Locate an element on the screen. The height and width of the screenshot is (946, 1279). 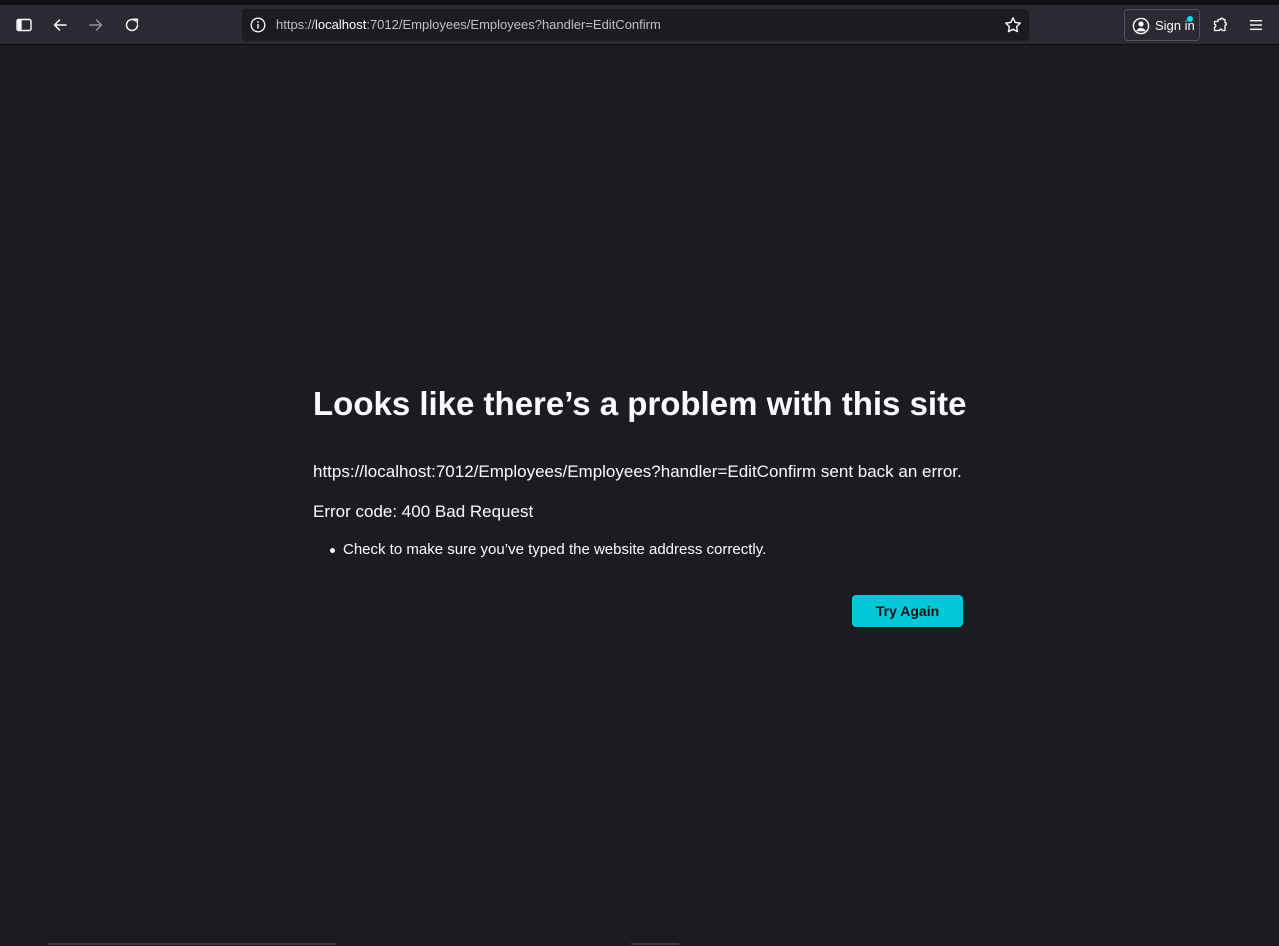
try-again-button: Try Again is located at coordinates (907, 611).